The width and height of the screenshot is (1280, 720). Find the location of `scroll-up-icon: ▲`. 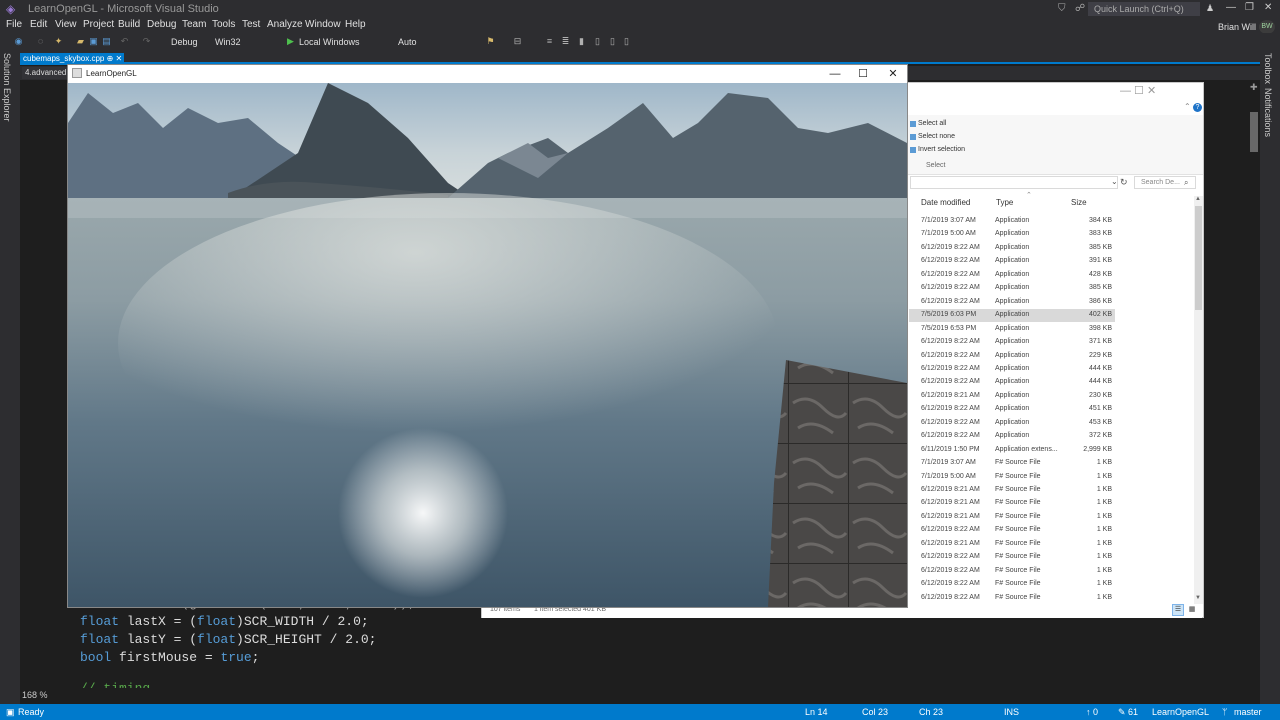

scroll-up-icon: ▲ is located at coordinates (1198, 199).